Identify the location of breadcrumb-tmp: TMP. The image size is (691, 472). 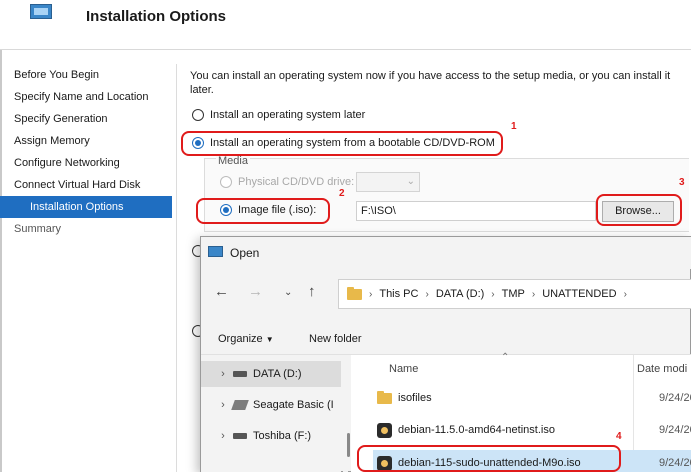
(513, 294).